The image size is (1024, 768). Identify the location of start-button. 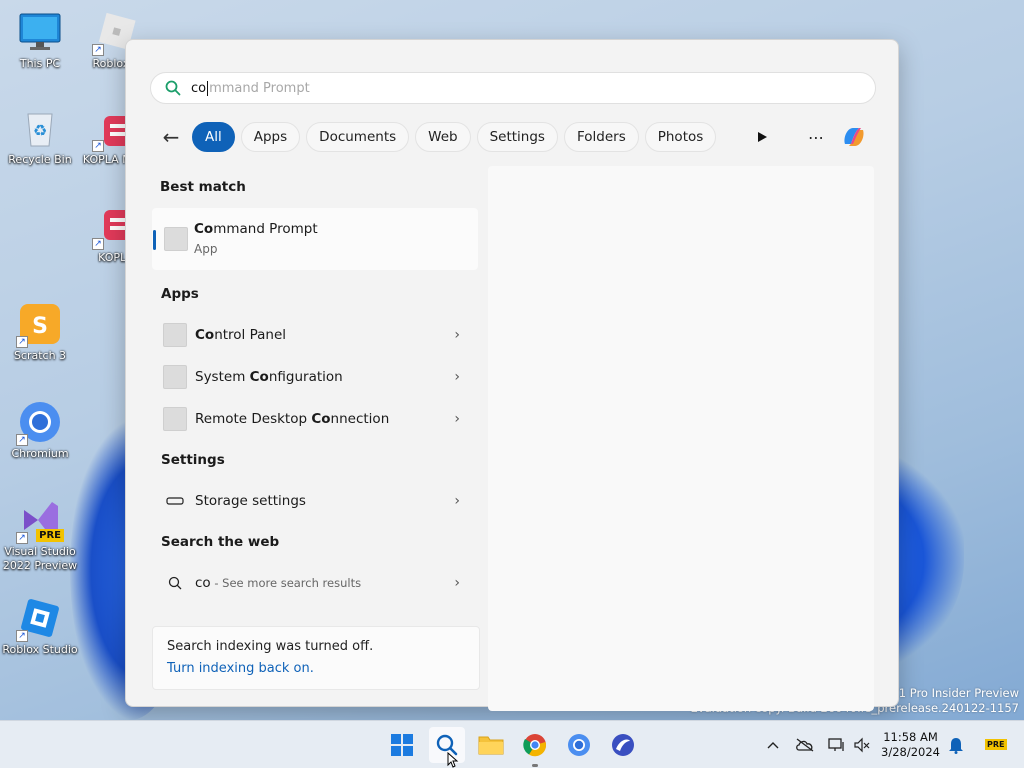
(402, 745).